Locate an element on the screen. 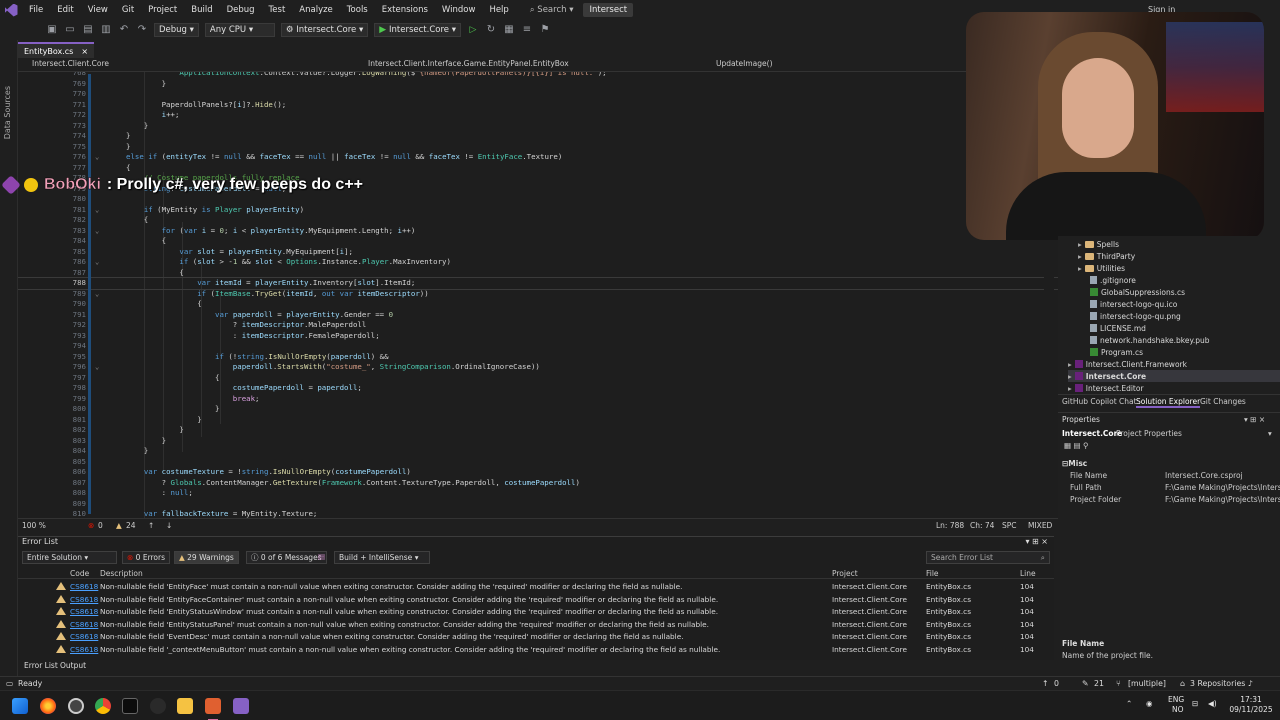 This screenshot has width=1280, height=720. tray-chevron-icon: ⌃ is located at coordinates (1129, 703).